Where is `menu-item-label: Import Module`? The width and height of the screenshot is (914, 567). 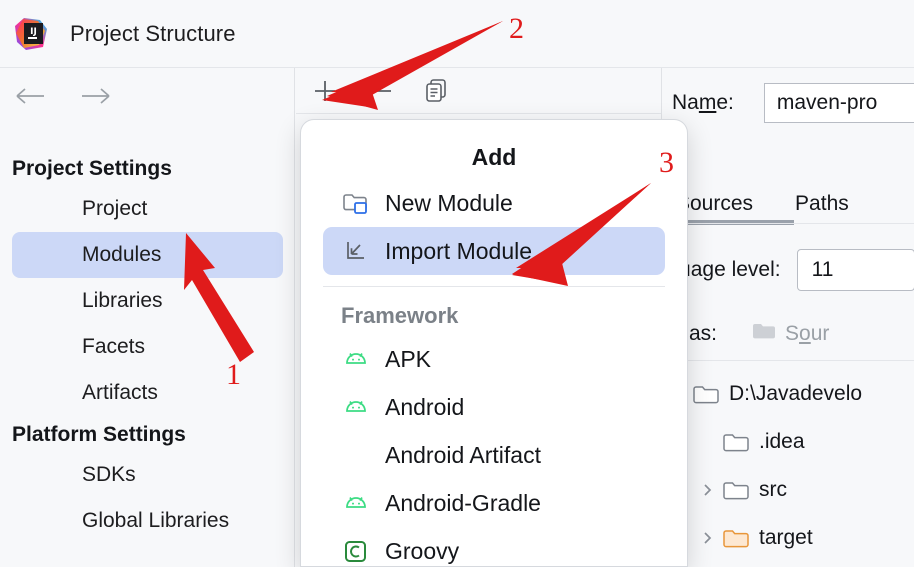 menu-item-label: Import Module is located at coordinates (459, 250).